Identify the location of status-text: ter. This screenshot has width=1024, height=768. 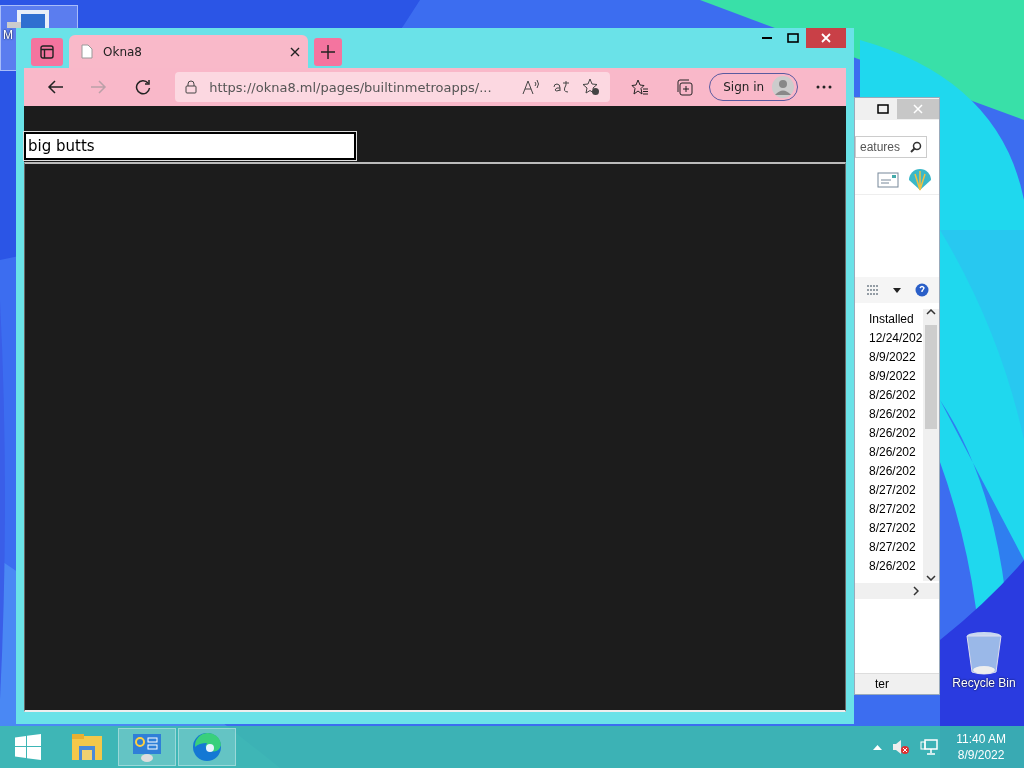
(882, 684).